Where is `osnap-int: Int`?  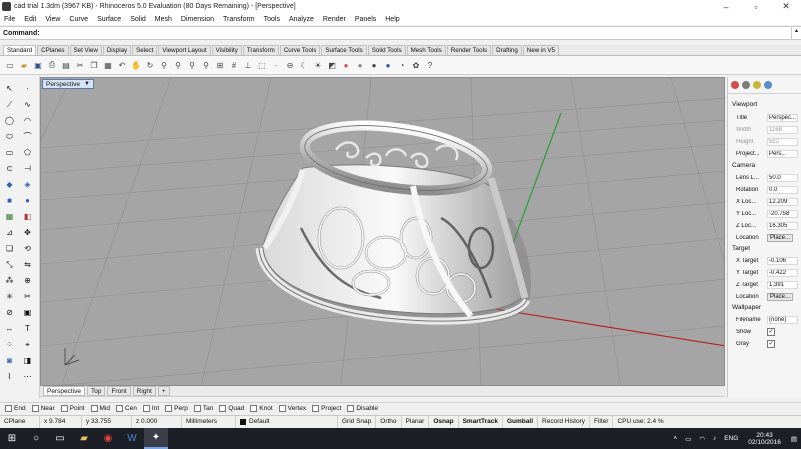 osnap-int: Int is located at coordinates (150, 408).